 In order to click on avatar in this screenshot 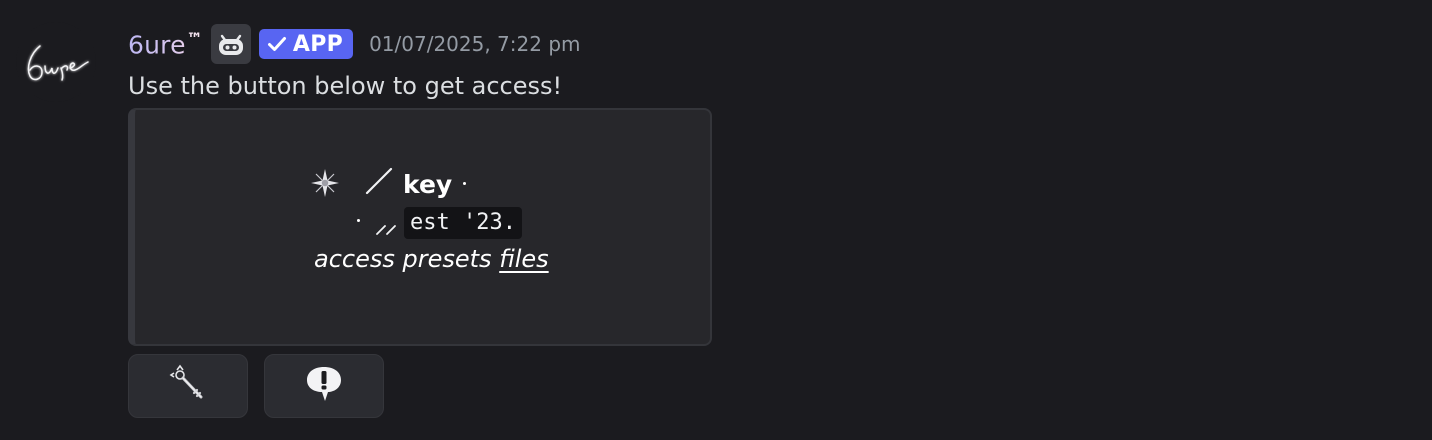, I will do `click(56, 62)`.